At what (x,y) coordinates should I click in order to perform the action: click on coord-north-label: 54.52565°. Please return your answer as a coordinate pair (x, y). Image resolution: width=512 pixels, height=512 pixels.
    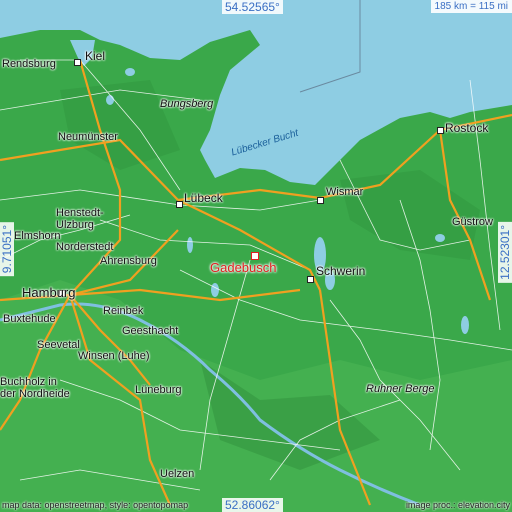
    Looking at the image, I should click on (252, 7).